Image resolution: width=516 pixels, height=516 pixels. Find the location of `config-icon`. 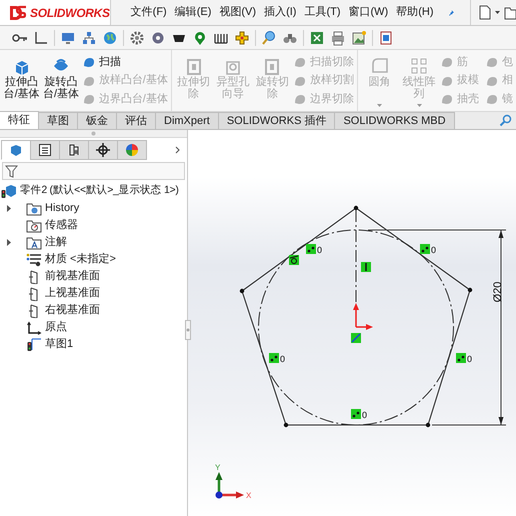

config-icon is located at coordinates (74, 150).